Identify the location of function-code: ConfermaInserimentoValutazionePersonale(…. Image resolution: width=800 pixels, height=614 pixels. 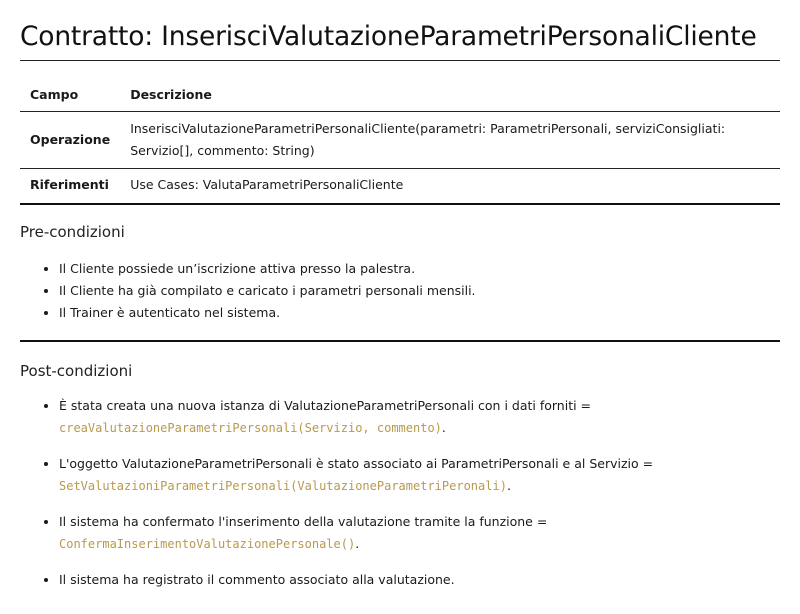
(207, 544).